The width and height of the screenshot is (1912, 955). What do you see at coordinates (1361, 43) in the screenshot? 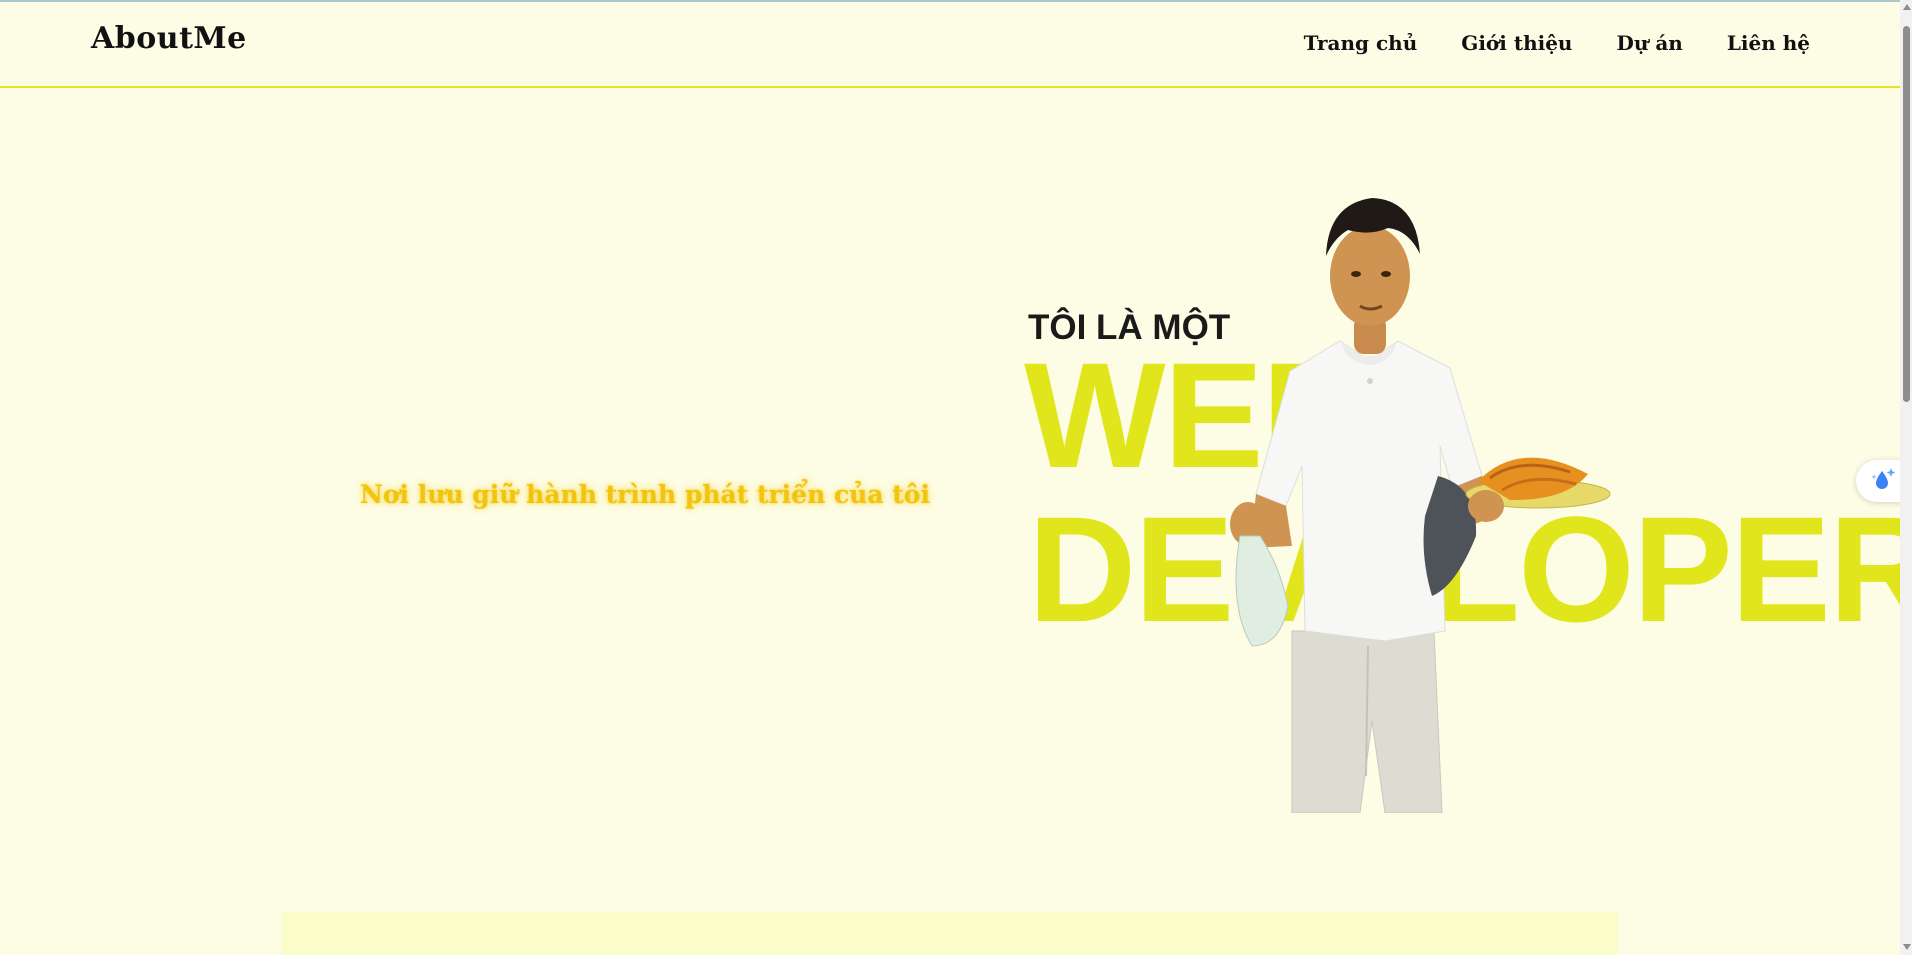
I see `nav-link-home: Trang chủ` at bounding box center [1361, 43].